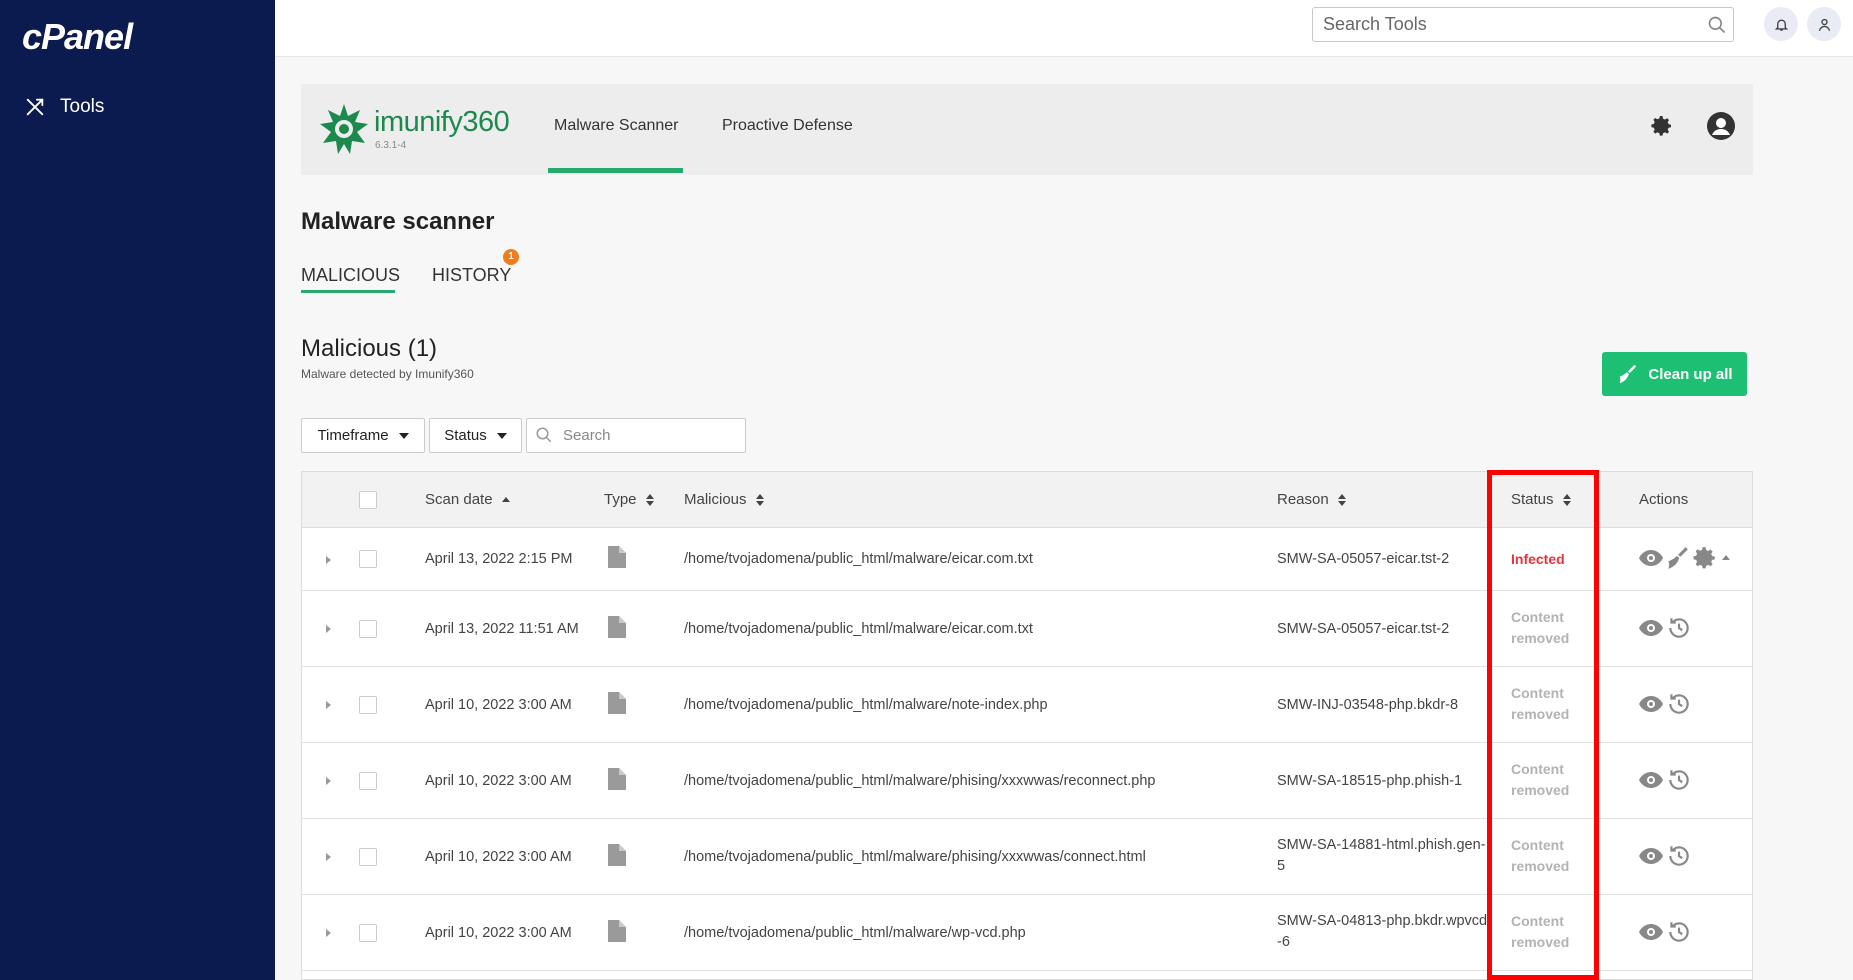 This screenshot has width=1853, height=980. What do you see at coordinates (1283, 942) in the screenshot?
I see `reason-line: -6` at bounding box center [1283, 942].